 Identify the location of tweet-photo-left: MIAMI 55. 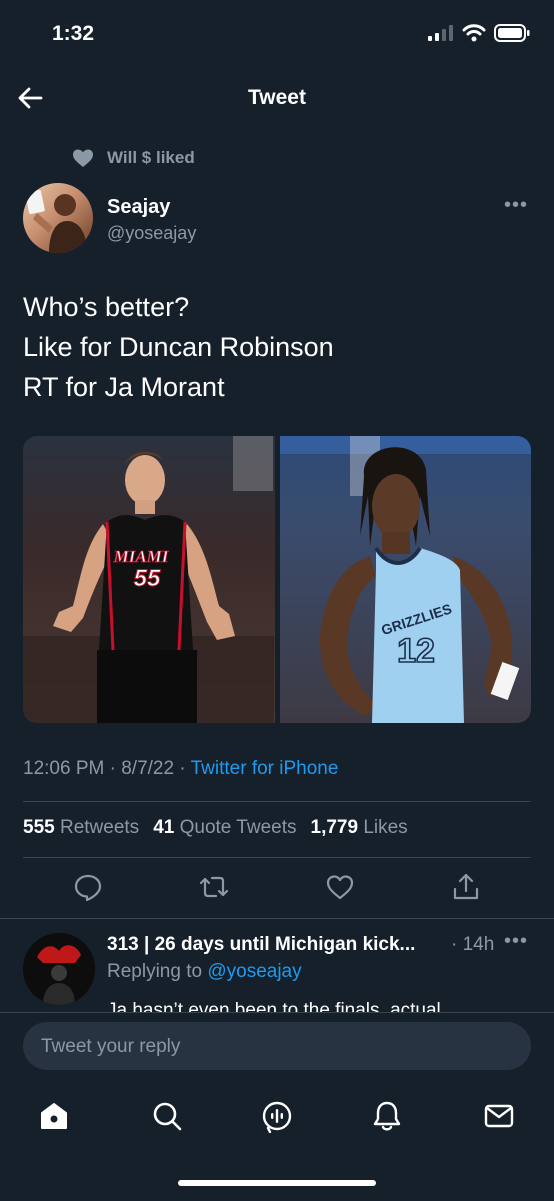
(149, 579).